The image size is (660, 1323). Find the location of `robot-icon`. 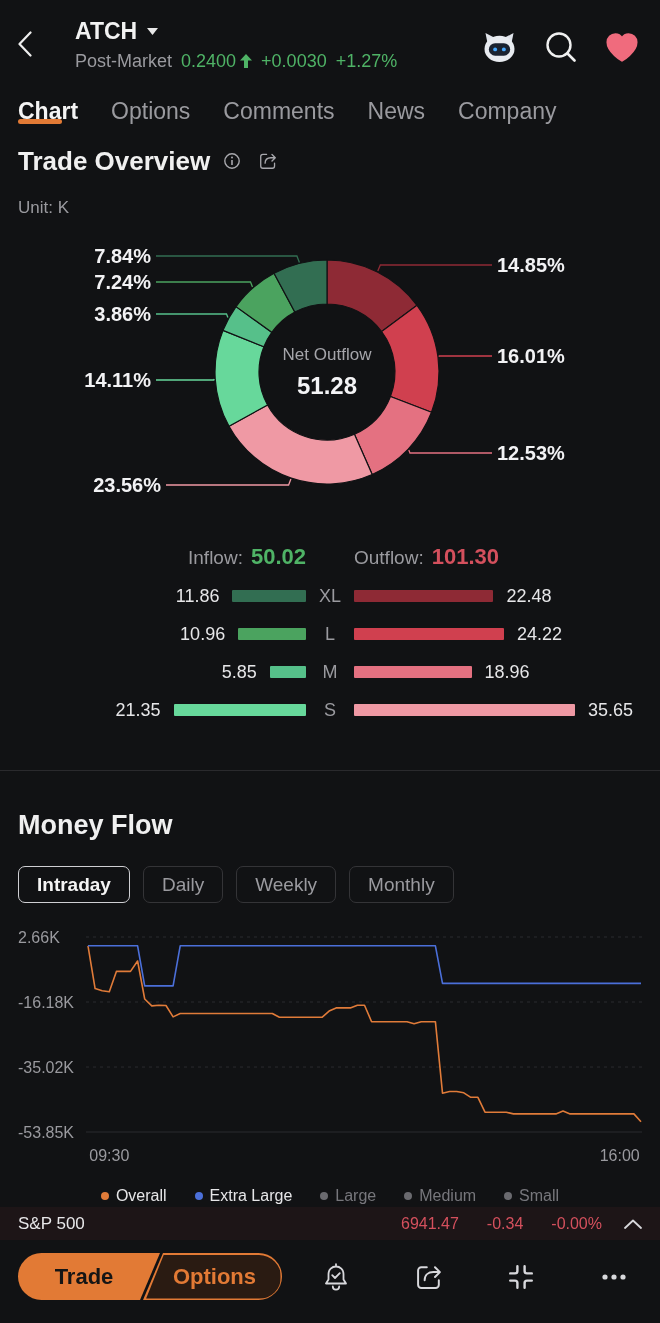

robot-icon is located at coordinates (499, 47).